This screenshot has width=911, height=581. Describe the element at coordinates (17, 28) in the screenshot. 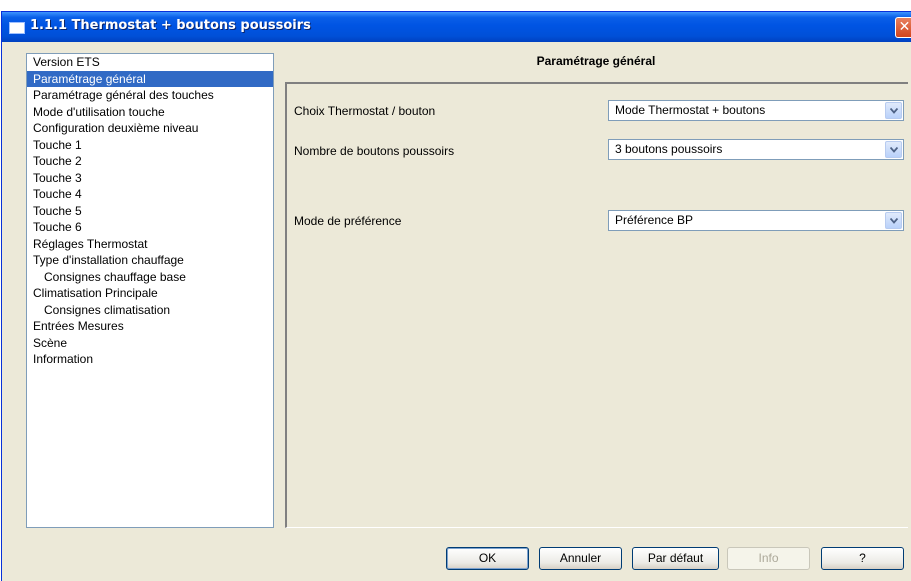

I see `window-icon` at that location.